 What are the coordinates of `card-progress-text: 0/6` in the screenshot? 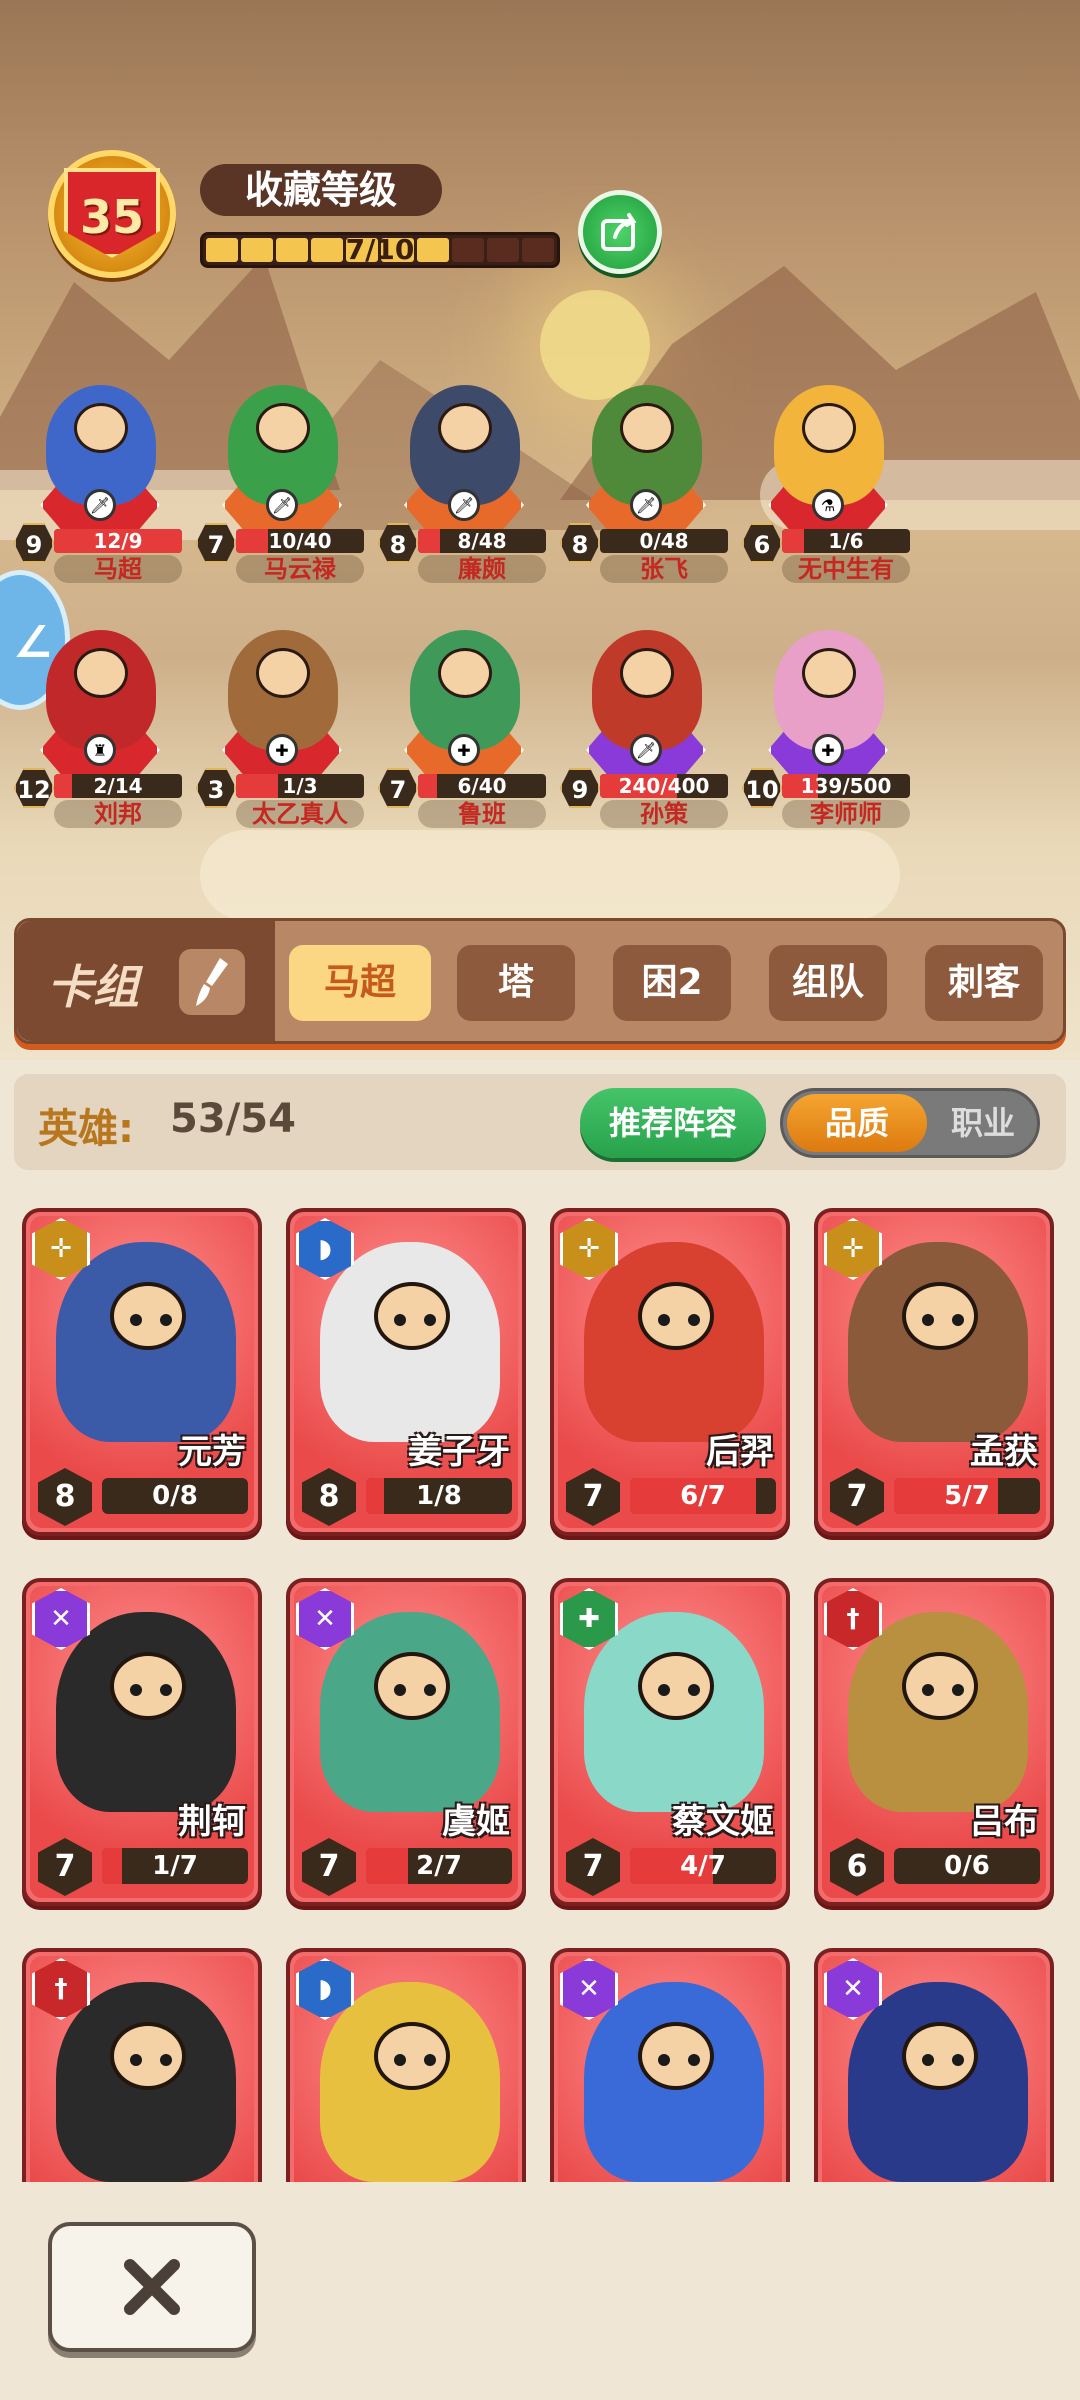 It's located at (967, 1866).